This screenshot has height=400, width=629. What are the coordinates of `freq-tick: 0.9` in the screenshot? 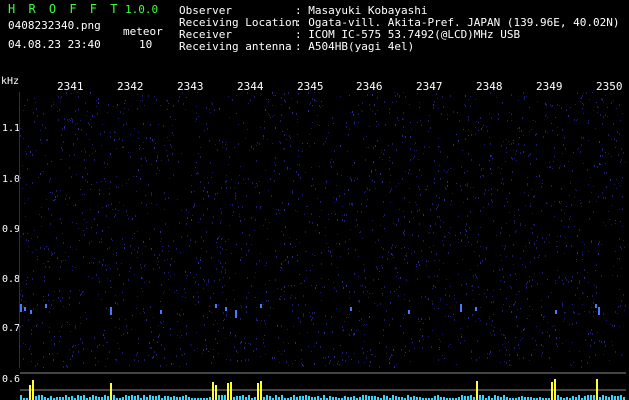 It's located at (11, 229).